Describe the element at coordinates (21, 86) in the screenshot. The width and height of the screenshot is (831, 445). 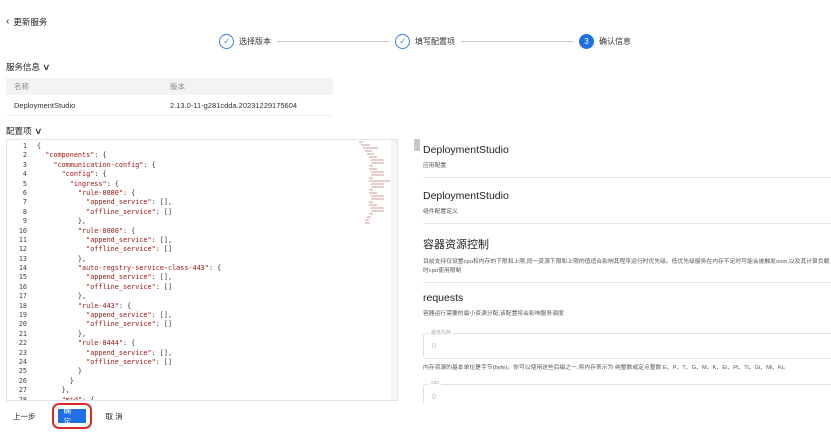
I see `column-header-name: 名称` at that location.